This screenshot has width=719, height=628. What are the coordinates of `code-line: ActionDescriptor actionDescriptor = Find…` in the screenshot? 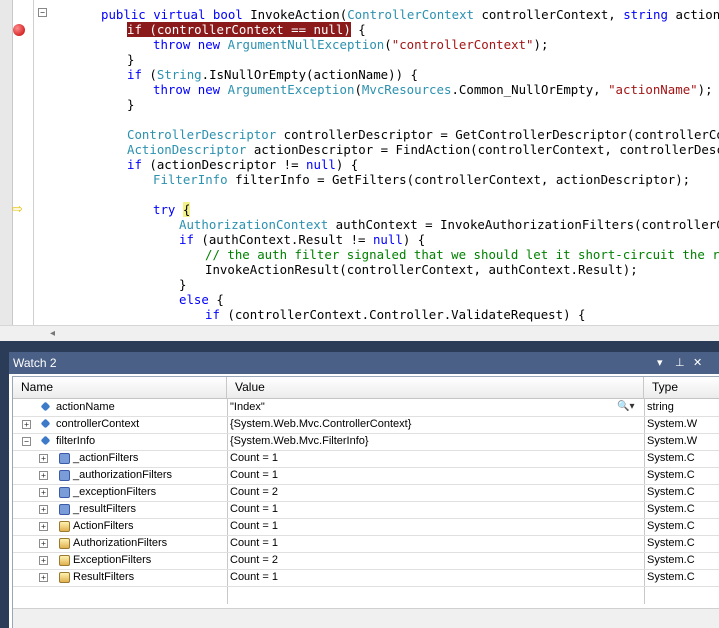 It's located at (423, 149).